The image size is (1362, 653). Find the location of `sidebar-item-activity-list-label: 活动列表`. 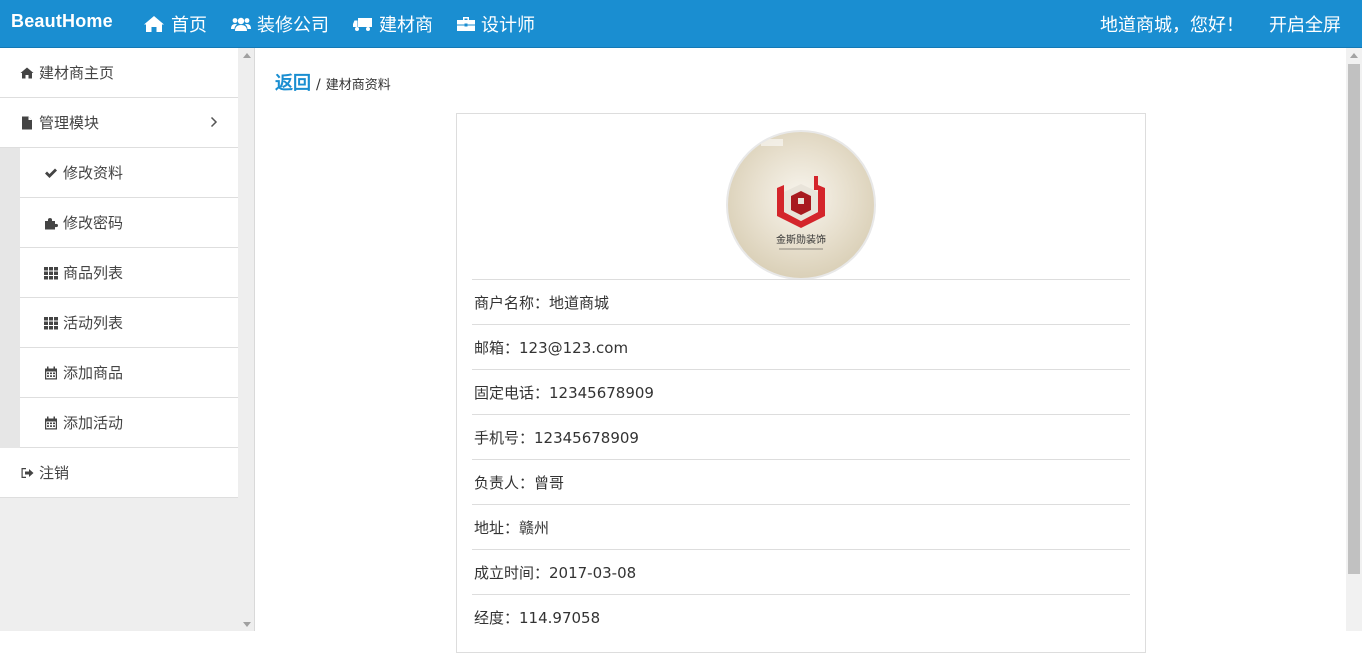

sidebar-item-activity-list-label: 活动列表 is located at coordinates (93, 323).